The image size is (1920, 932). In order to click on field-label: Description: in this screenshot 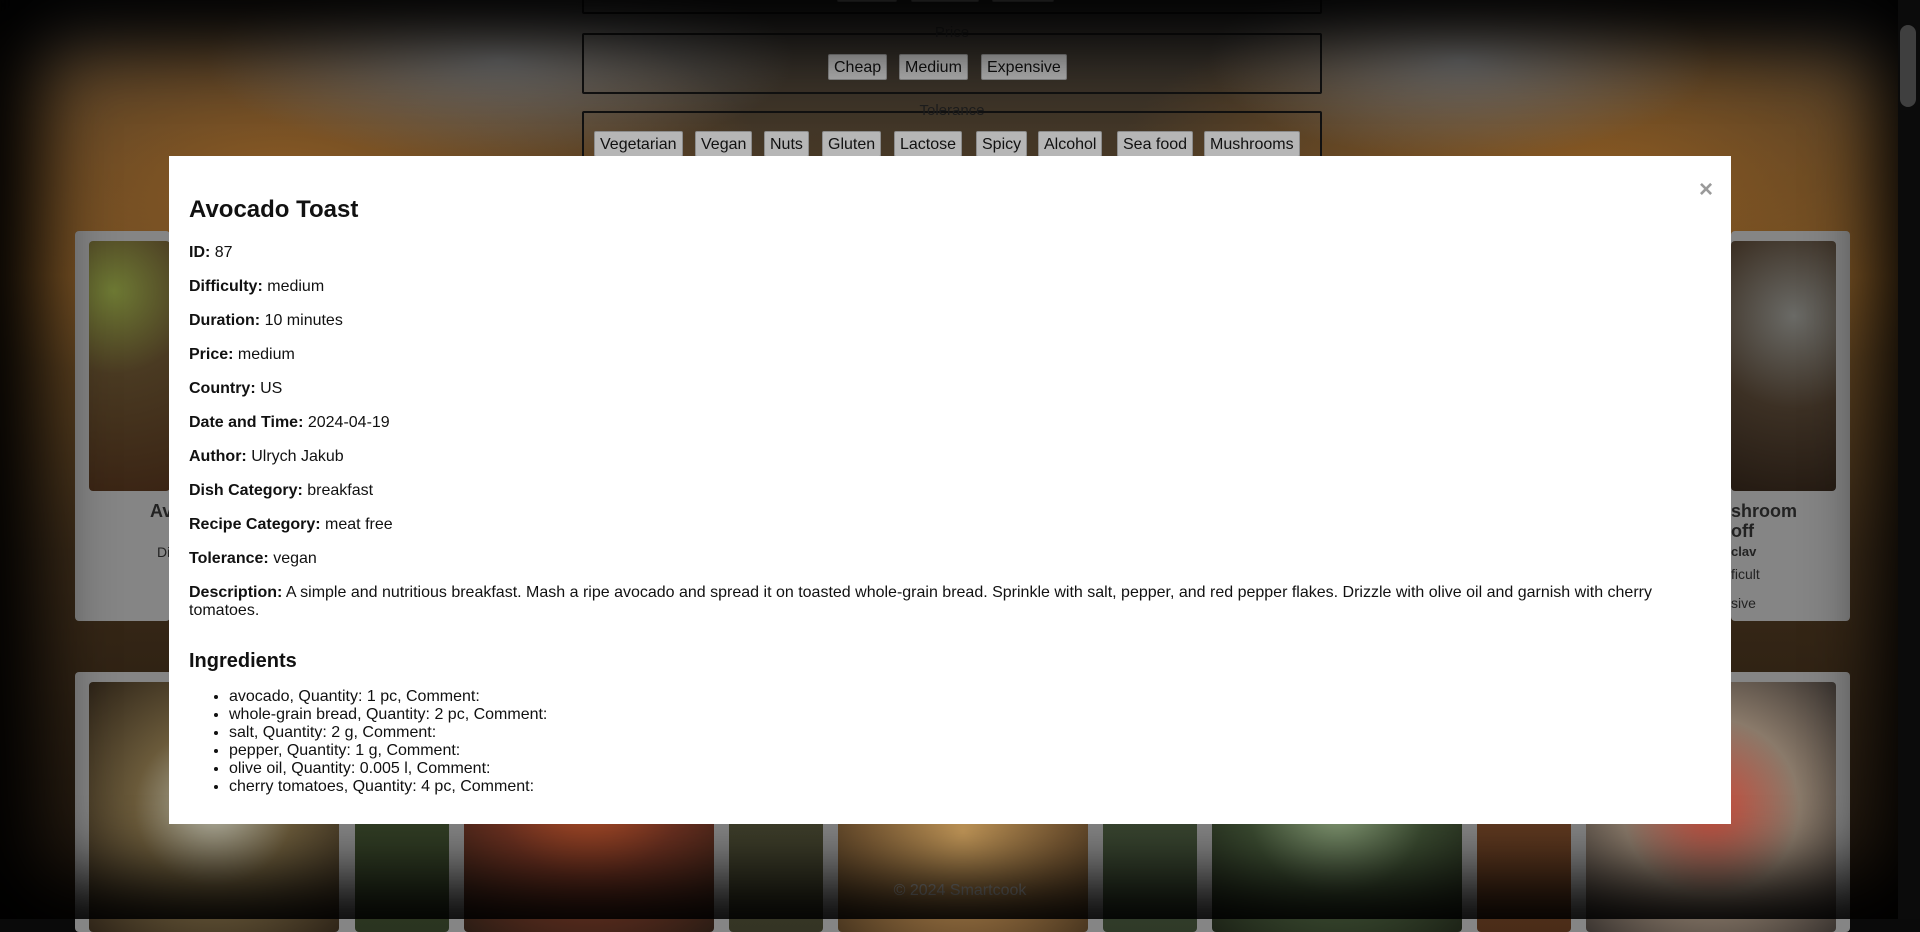, I will do `click(236, 592)`.